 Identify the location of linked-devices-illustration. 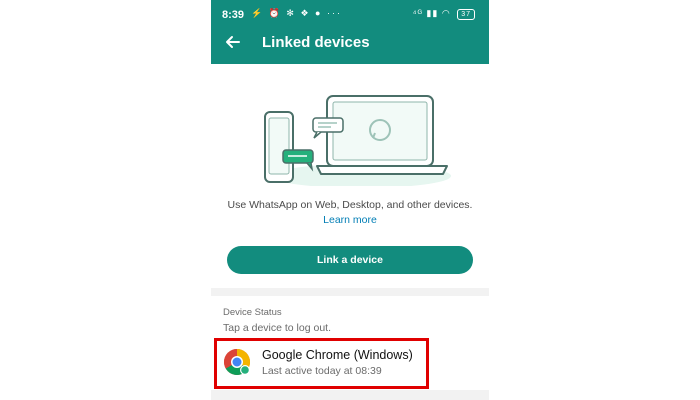
(351, 138).